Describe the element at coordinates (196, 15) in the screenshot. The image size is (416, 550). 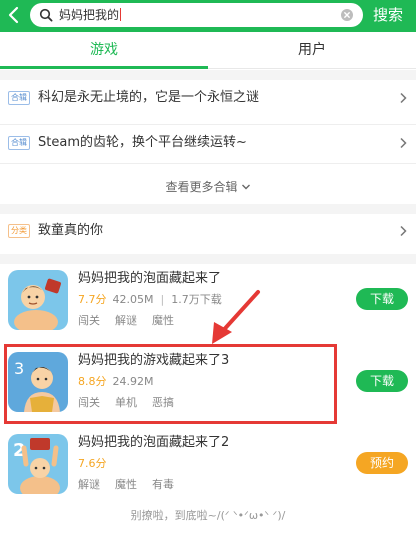
I see `search-input: 妈妈把我的` at that location.